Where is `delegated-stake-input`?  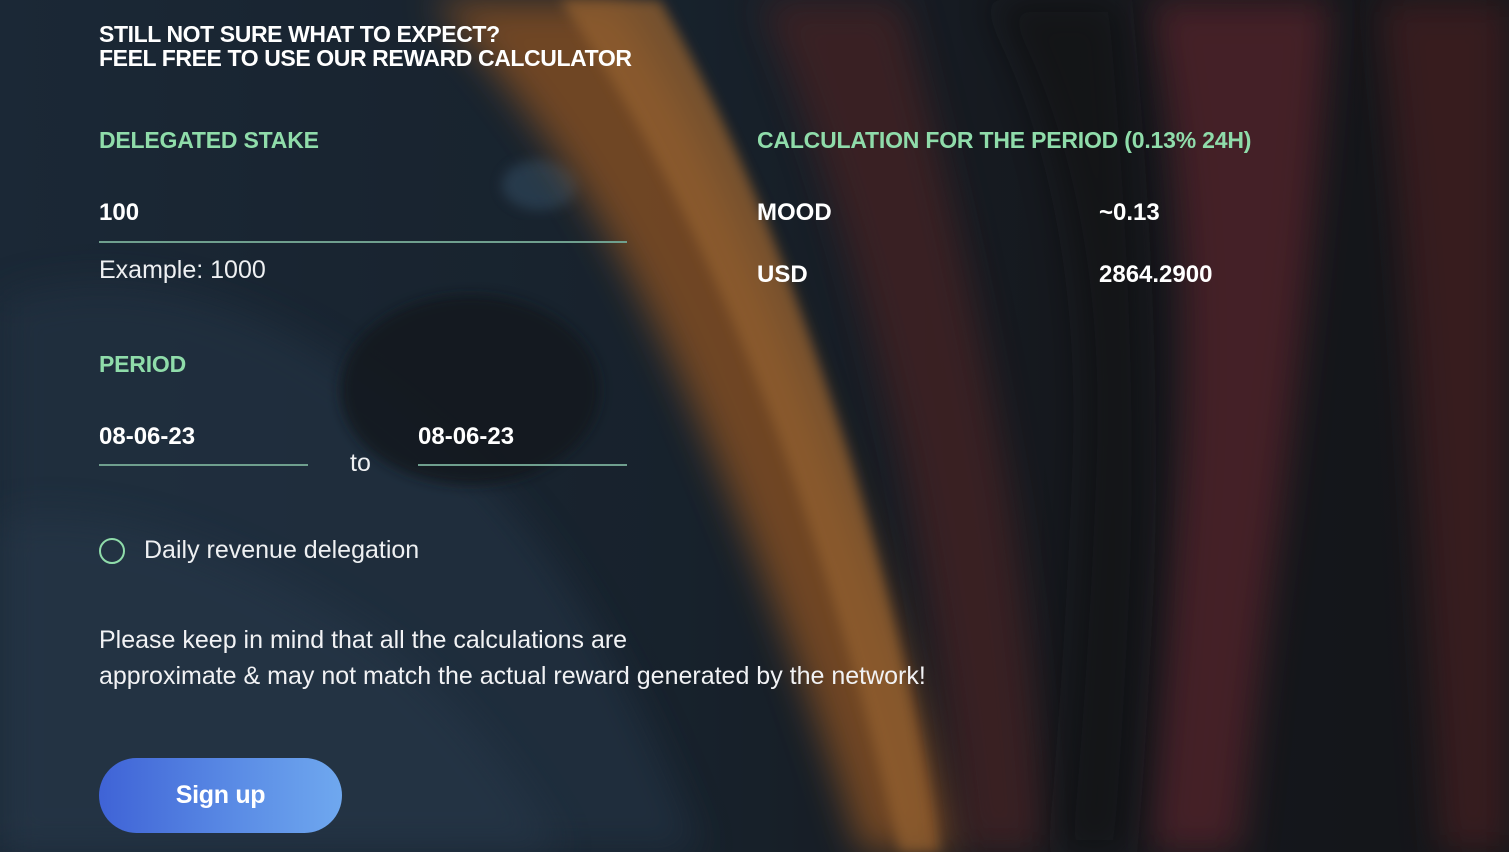
delegated-stake-input is located at coordinates (363, 213).